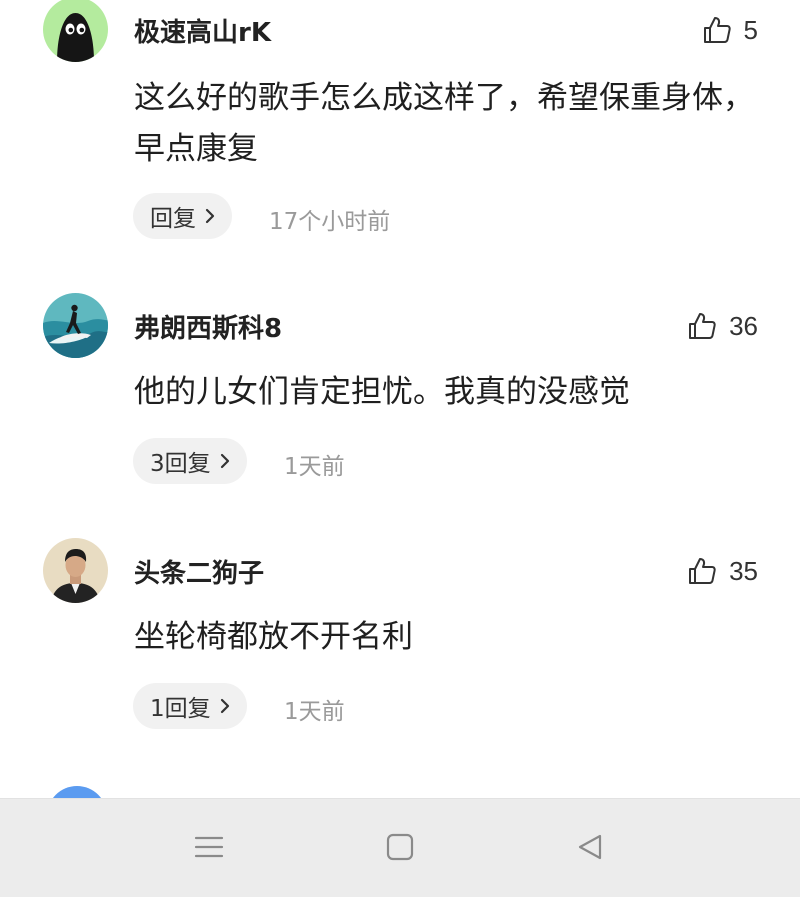 The width and height of the screenshot is (800, 897). What do you see at coordinates (273, 637) in the screenshot?
I see `comment-text: 坐轮椅都放不开名利` at bounding box center [273, 637].